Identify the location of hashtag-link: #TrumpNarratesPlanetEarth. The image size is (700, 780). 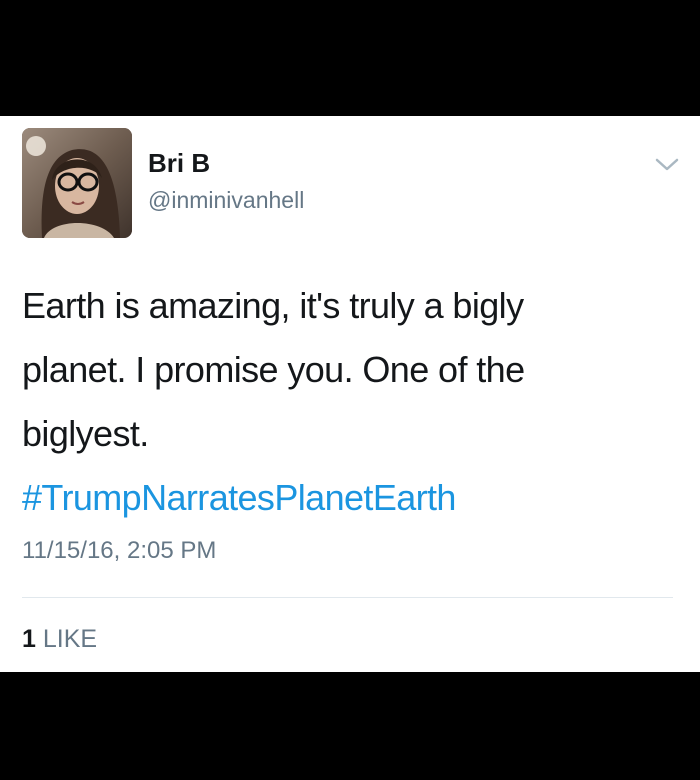
(347, 498).